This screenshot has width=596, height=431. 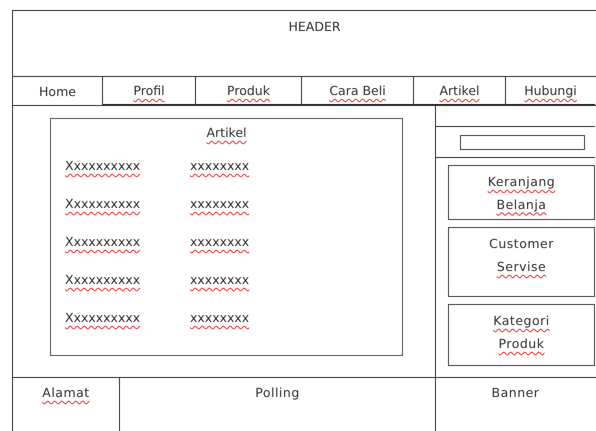 What do you see at coordinates (58, 91) in the screenshot?
I see `nav-link: Home` at bounding box center [58, 91].